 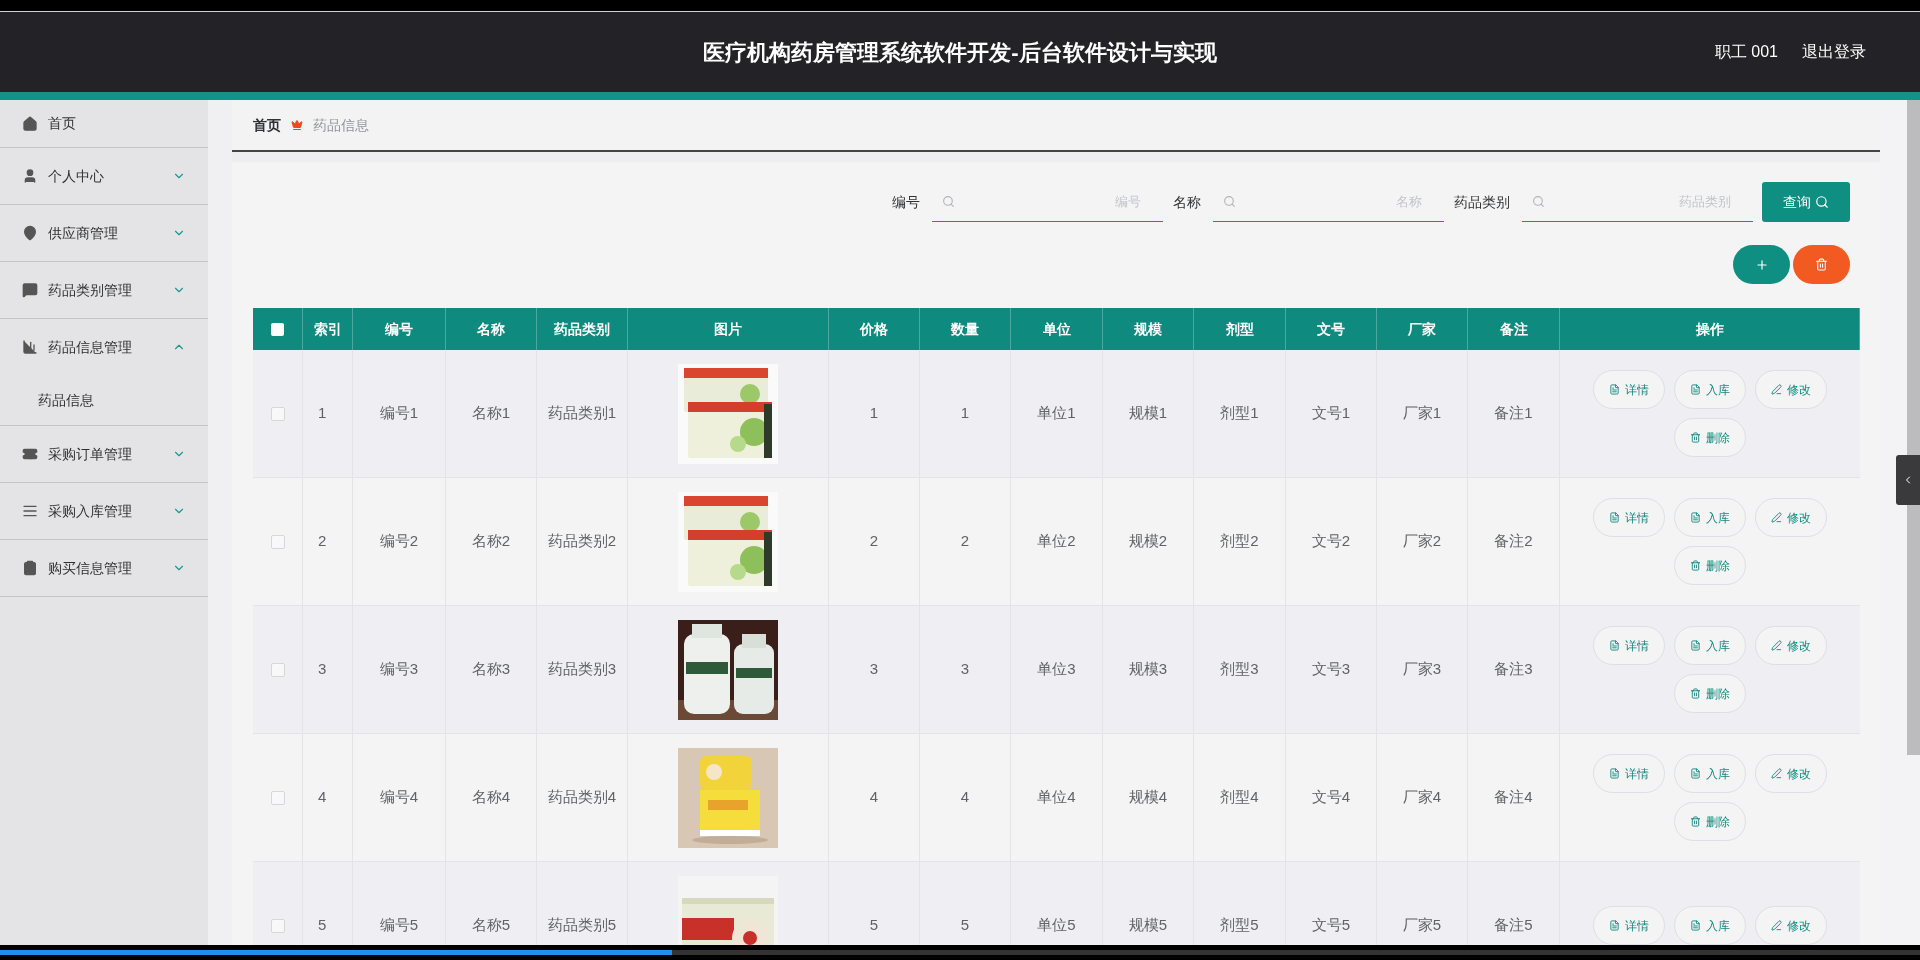 What do you see at coordinates (1331, 542) in the screenshot?
I see `table-cell: 文号2` at bounding box center [1331, 542].